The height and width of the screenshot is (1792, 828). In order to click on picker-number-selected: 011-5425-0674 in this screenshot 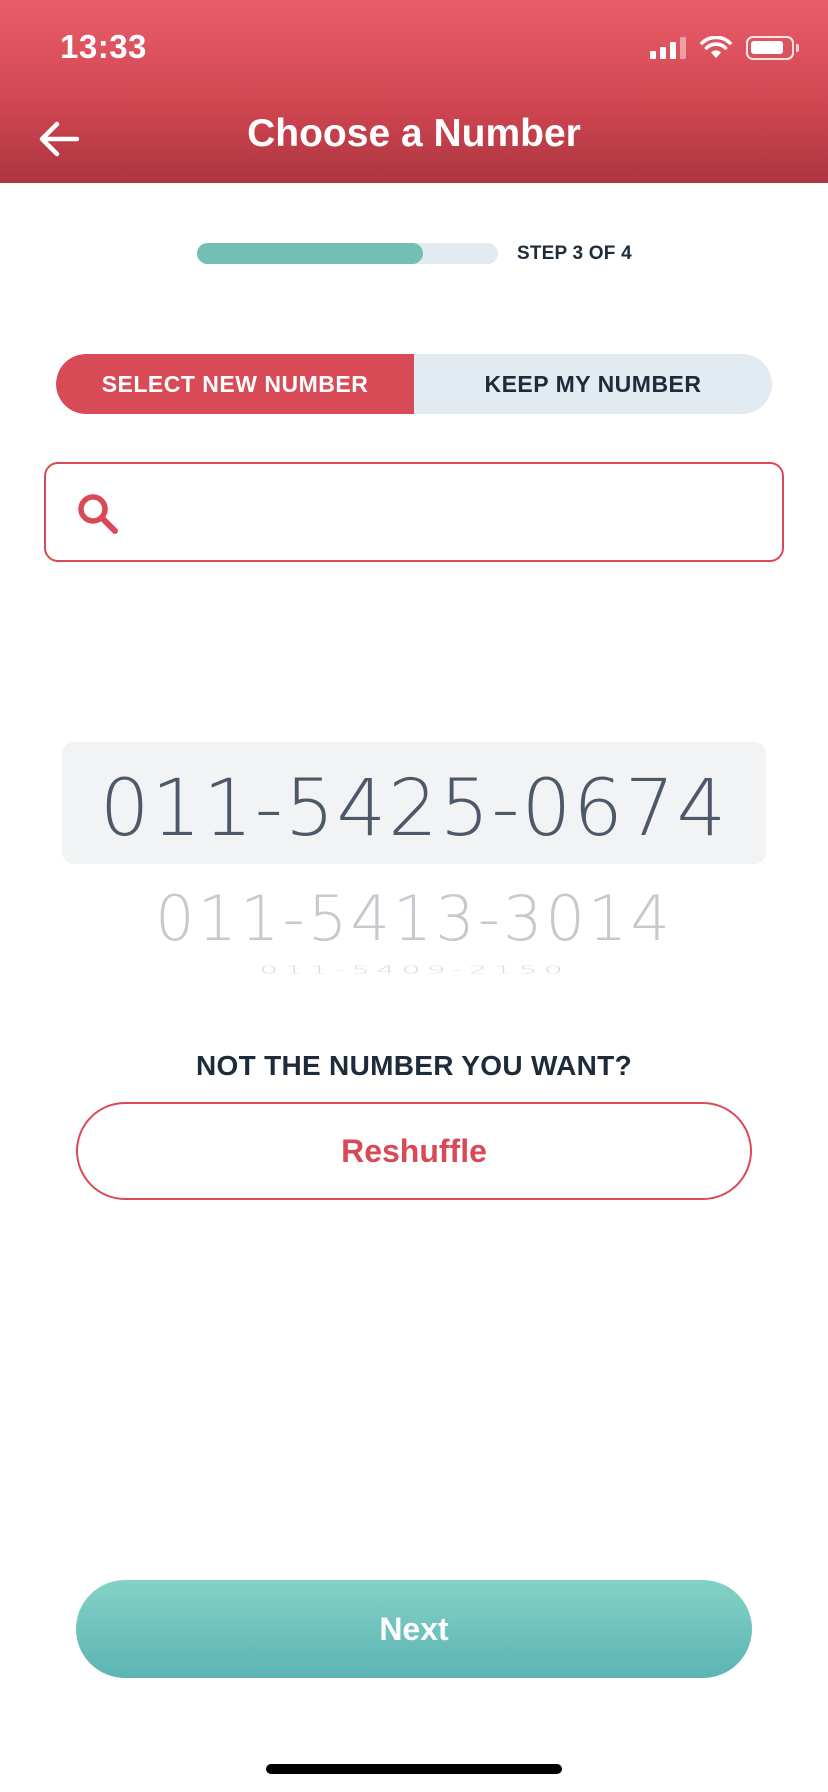, I will do `click(414, 809)`.